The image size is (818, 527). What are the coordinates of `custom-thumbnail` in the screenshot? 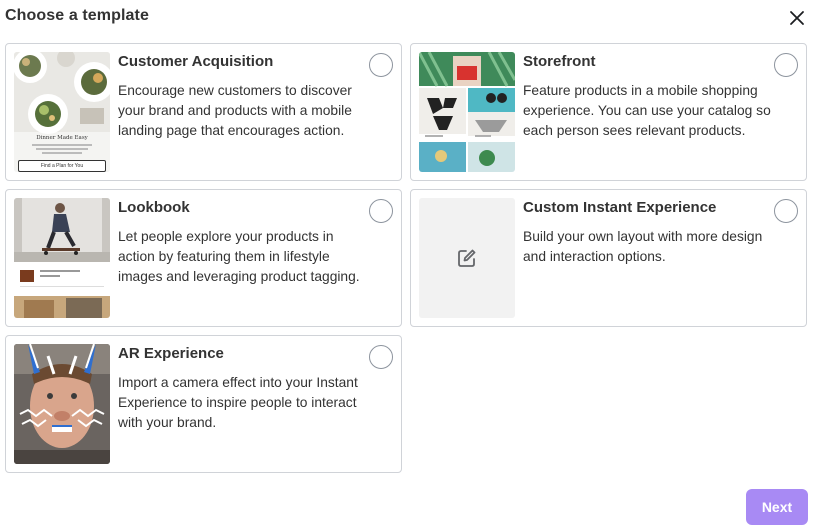 It's located at (467, 258).